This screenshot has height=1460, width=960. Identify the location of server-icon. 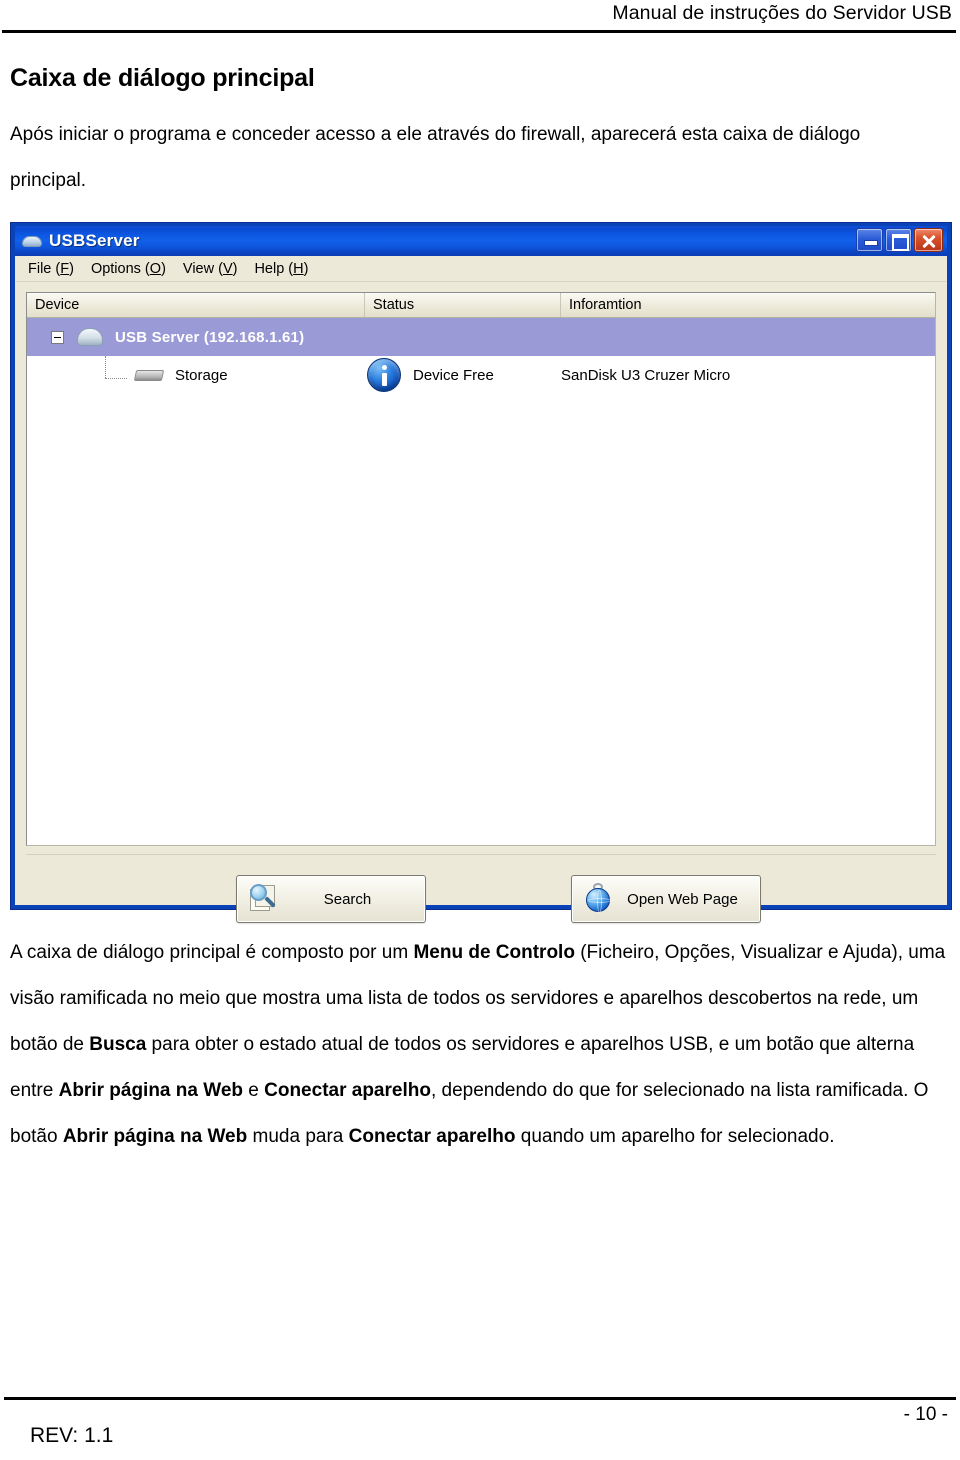
(90, 337).